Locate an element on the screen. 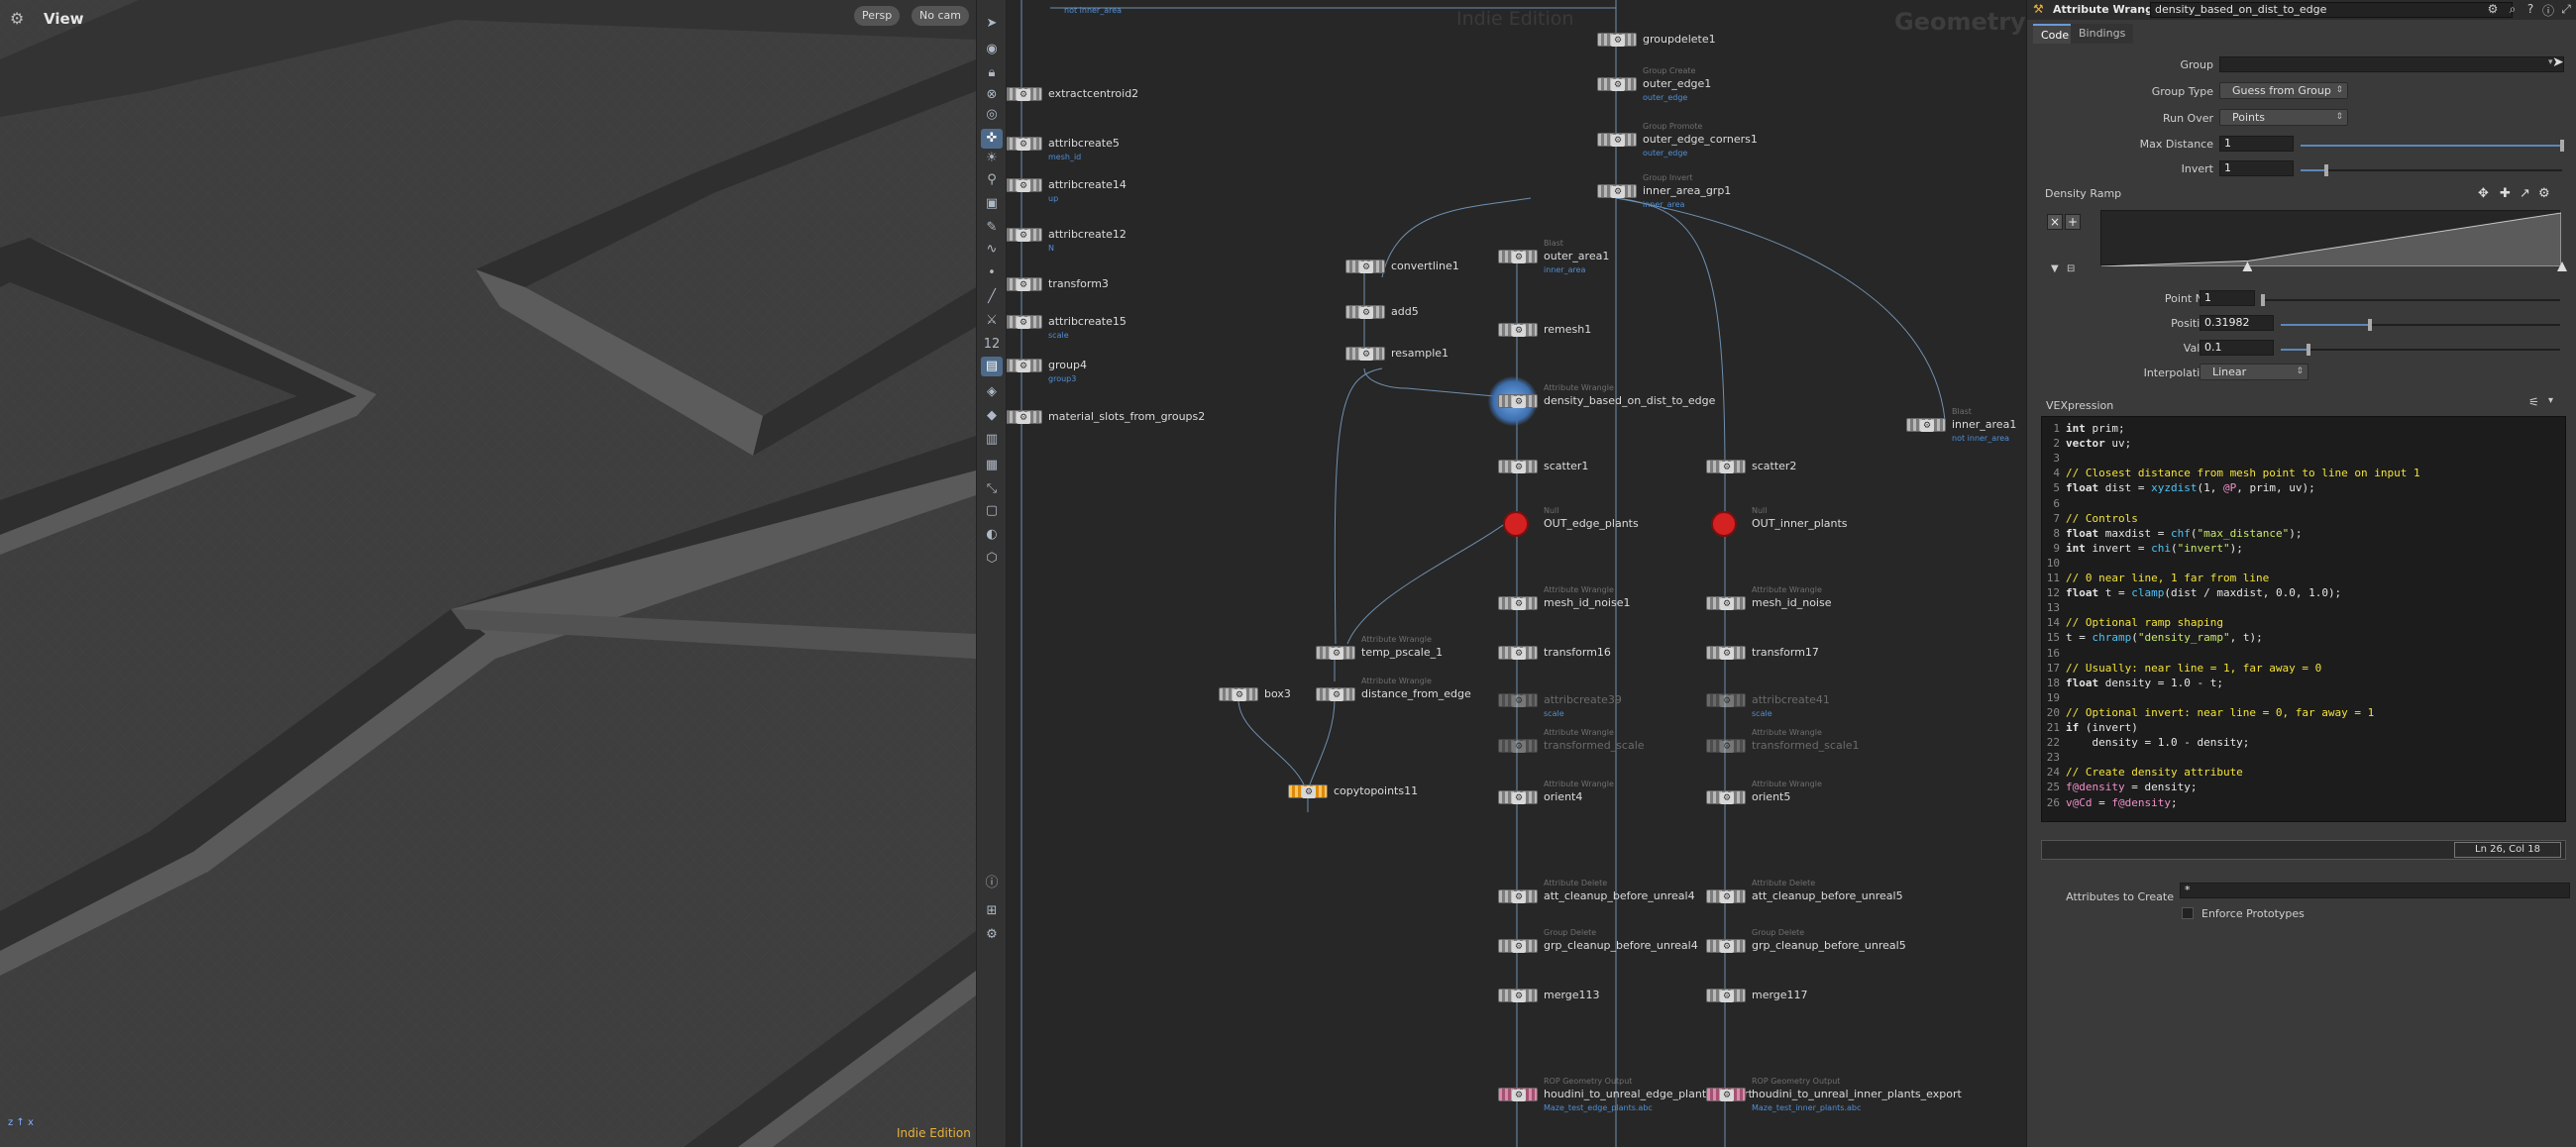 Image resolution: width=2576 pixels, height=1147 pixels. select-icon: ➤ is located at coordinates (992, 24).